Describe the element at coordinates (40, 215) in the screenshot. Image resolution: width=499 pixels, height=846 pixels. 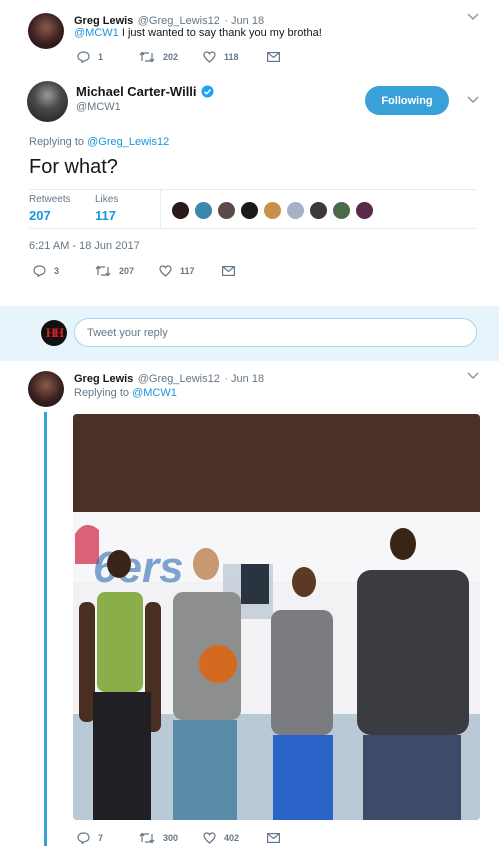
I see `retweets-count: 207` at that location.